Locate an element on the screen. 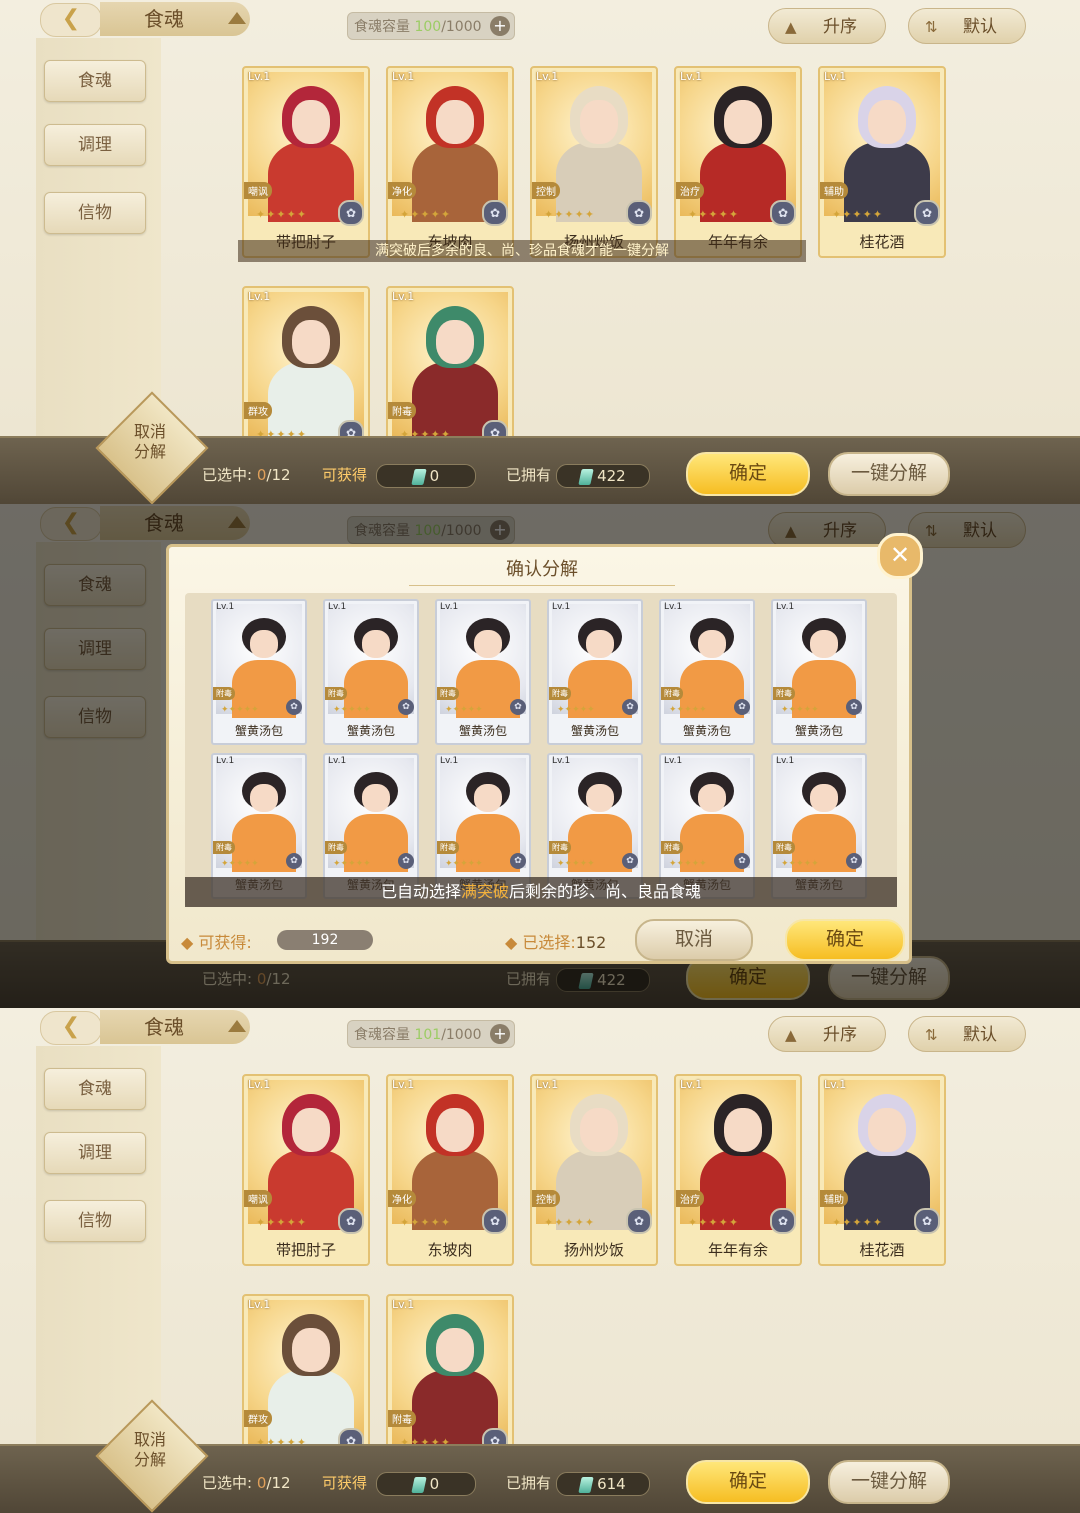  sidebar: 食魂 调理 信物 is located at coordinates (98, 248).